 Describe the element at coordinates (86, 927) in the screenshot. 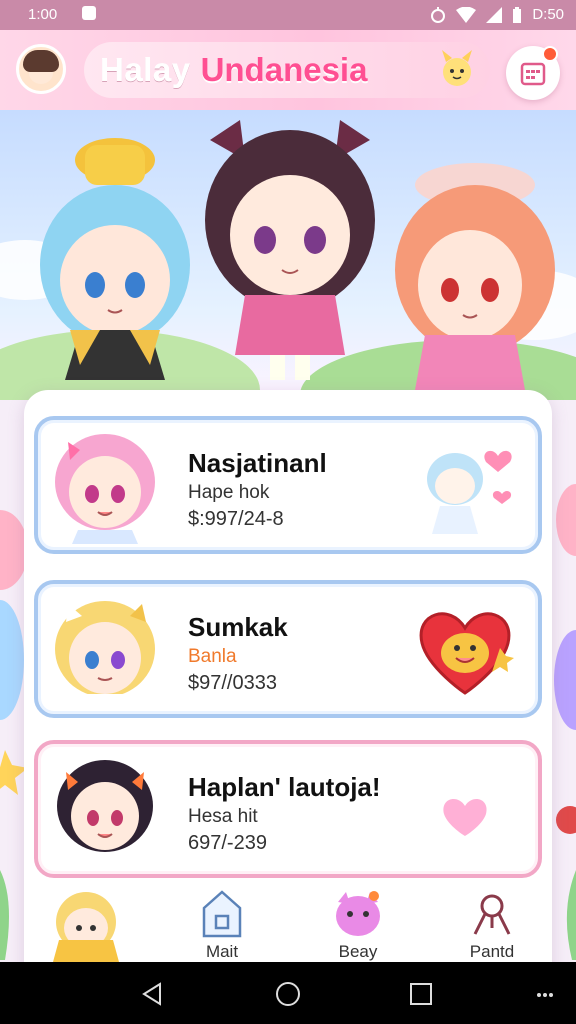

I see `character-icon` at that location.